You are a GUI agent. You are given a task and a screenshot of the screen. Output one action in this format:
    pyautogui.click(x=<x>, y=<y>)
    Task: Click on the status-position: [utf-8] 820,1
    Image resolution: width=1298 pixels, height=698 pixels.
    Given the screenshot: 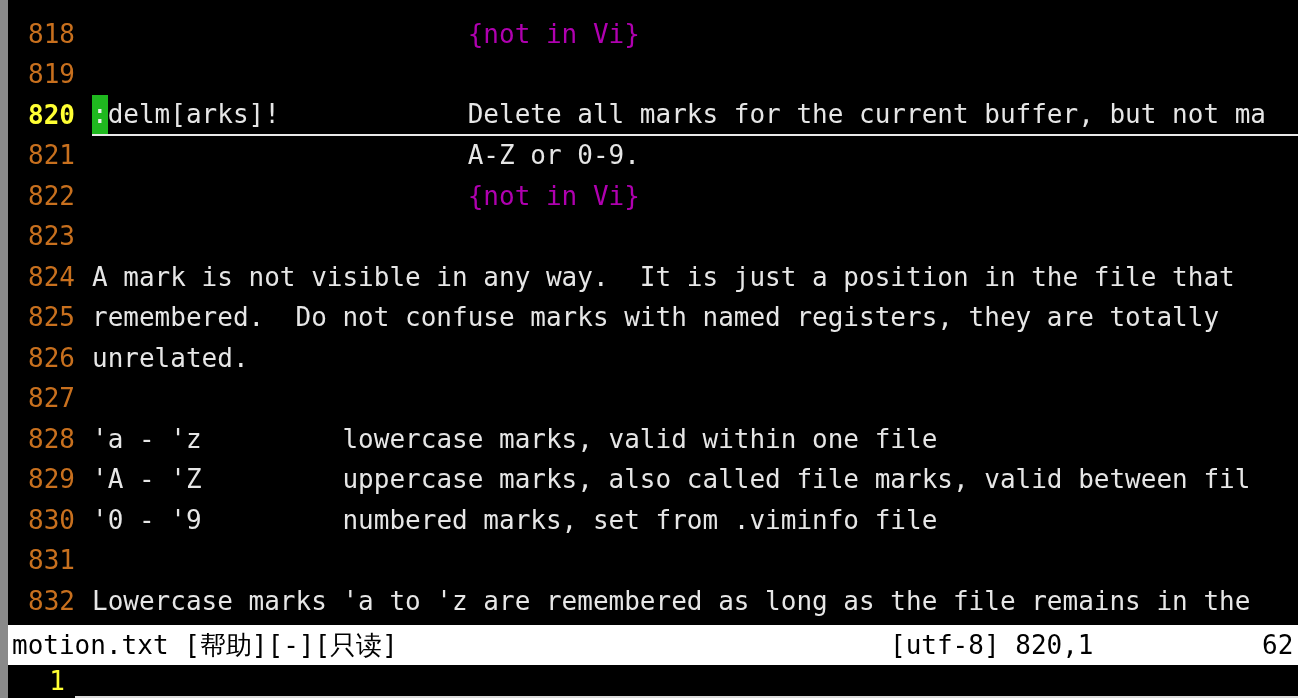 What is the action you would take?
    pyautogui.click(x=992, y=645)
    